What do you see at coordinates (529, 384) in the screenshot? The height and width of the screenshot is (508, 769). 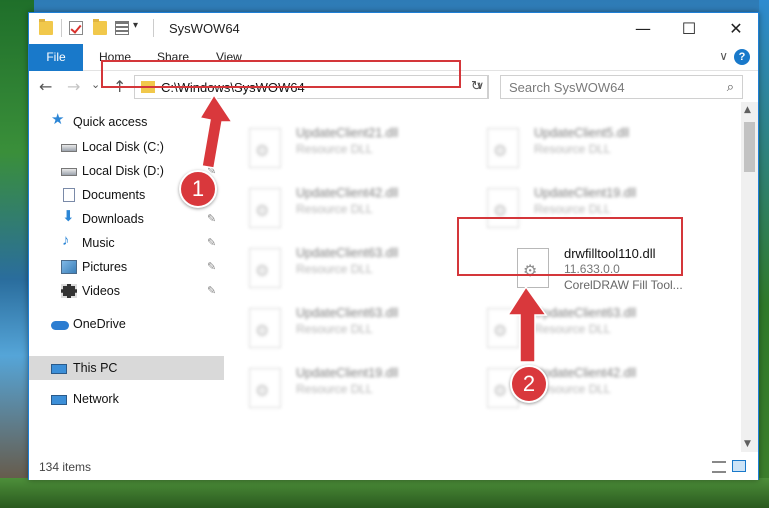 I see `step-2-marker: 2` at bounding box center [529, 384].